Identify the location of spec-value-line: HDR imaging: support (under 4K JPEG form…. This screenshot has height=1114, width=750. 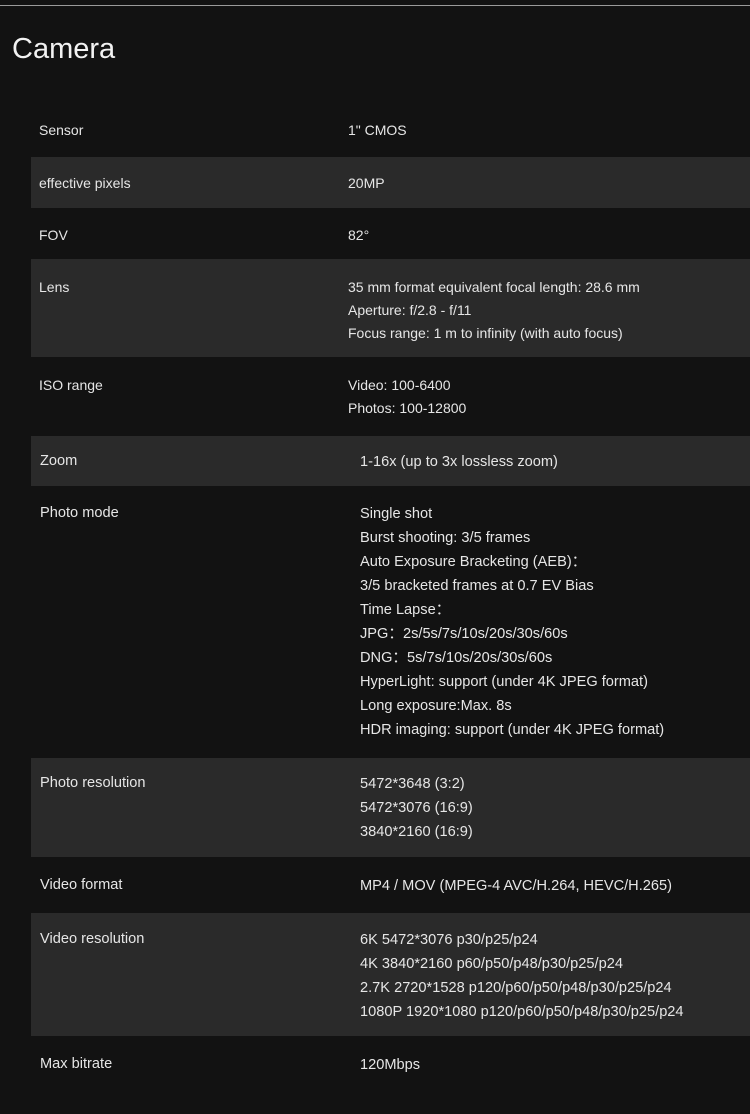
(512, 730).